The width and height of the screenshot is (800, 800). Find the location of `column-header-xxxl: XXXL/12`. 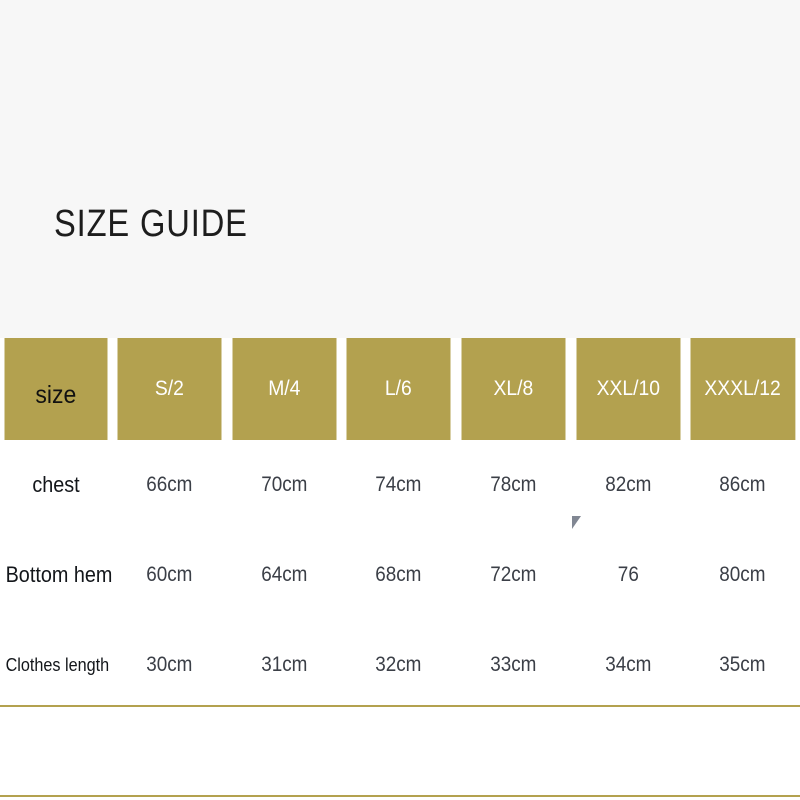

column-header-xxxl: XXXL/12 is located at coordinates (742, 389).